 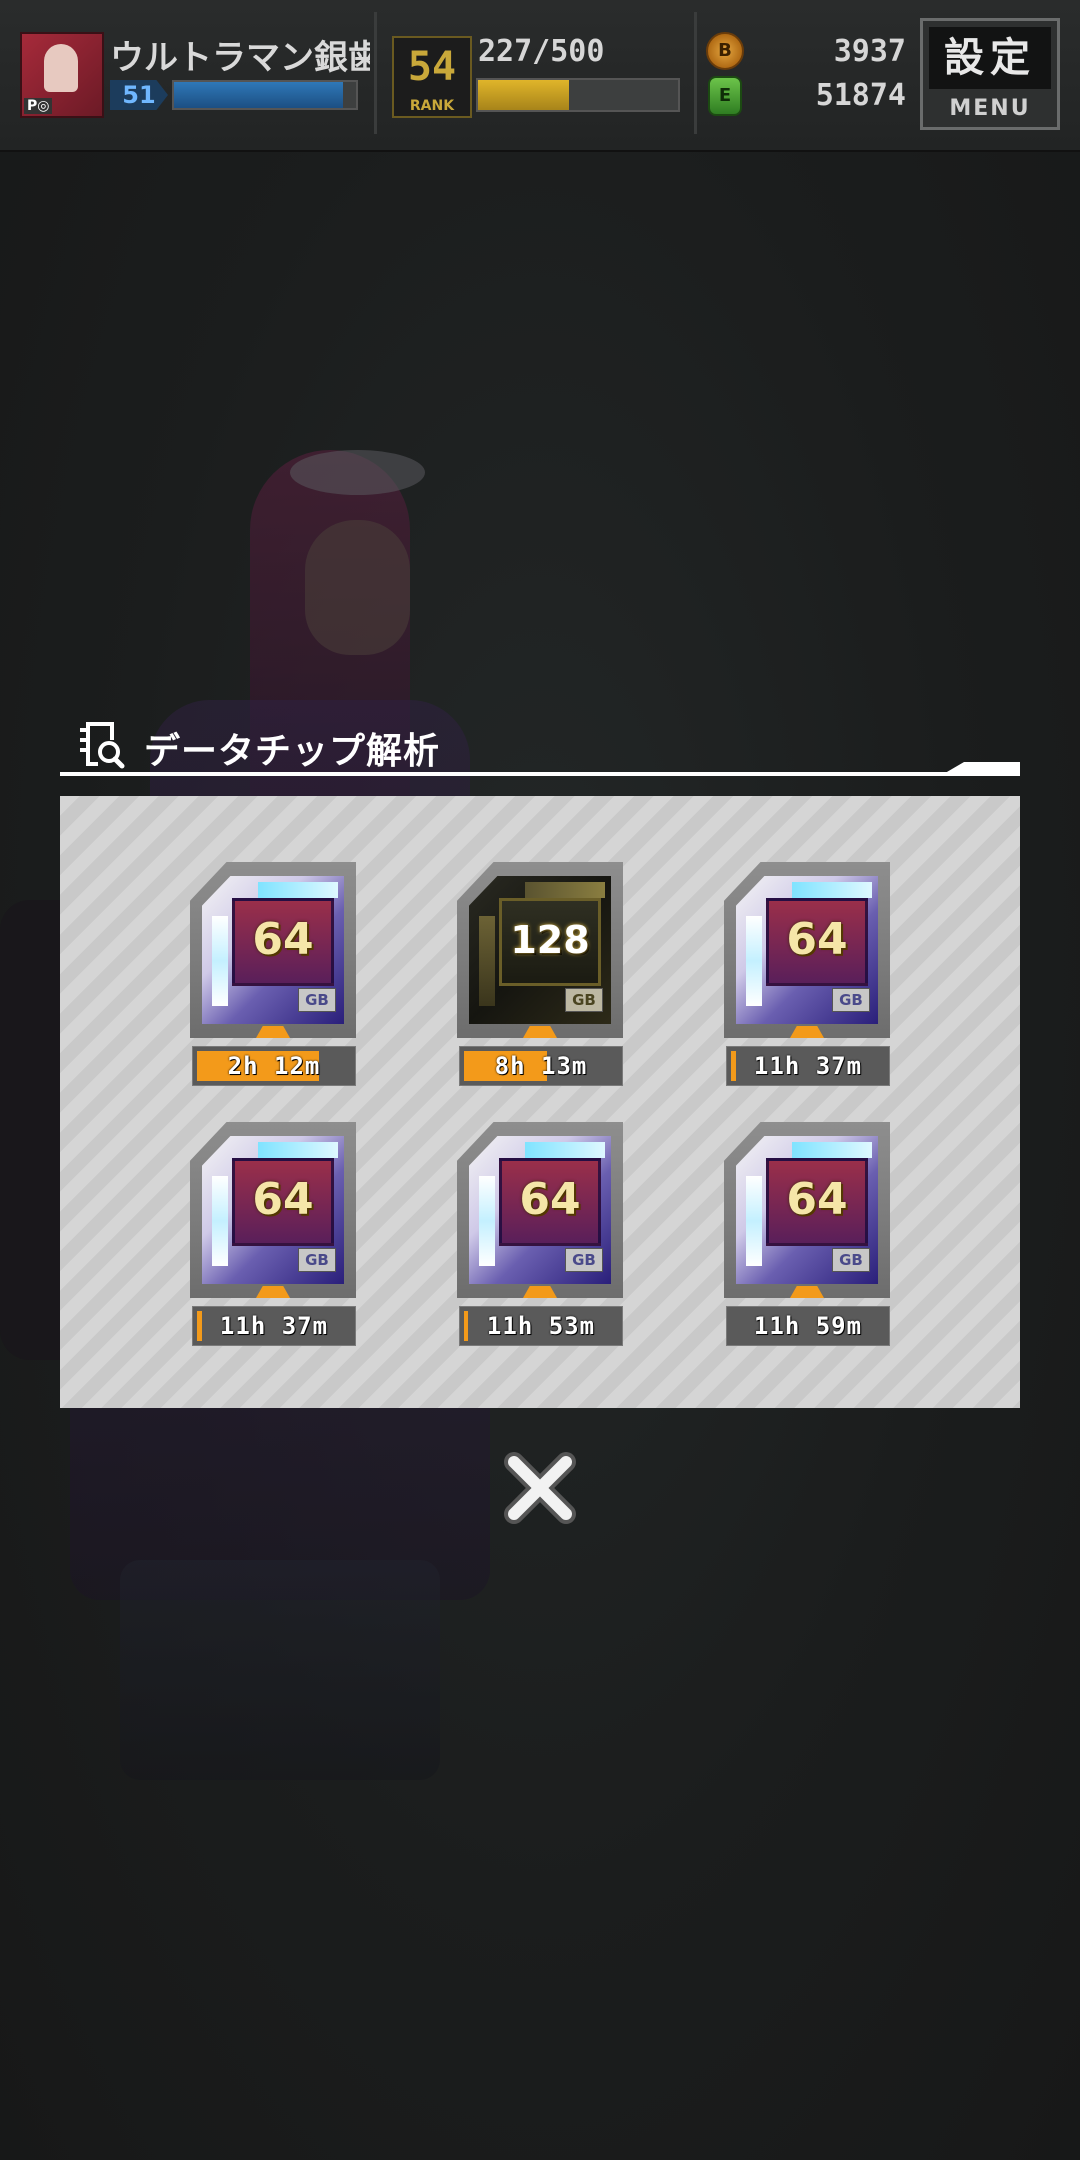 I want to click on energy-e-icon: E, so click(x=725, y=96).